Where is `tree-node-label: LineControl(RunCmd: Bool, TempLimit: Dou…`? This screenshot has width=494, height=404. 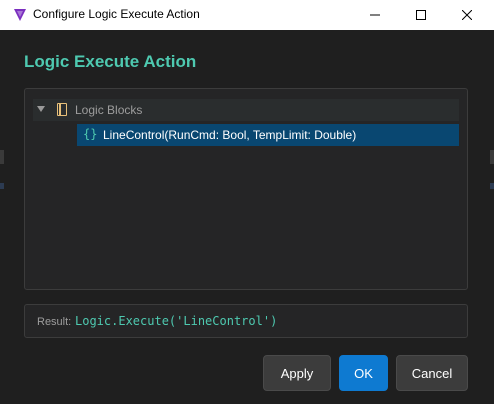 tree-node-label: LineControl(RunCmd: Bool, TempLimit: Dou… is located at coordinates (230, 135).